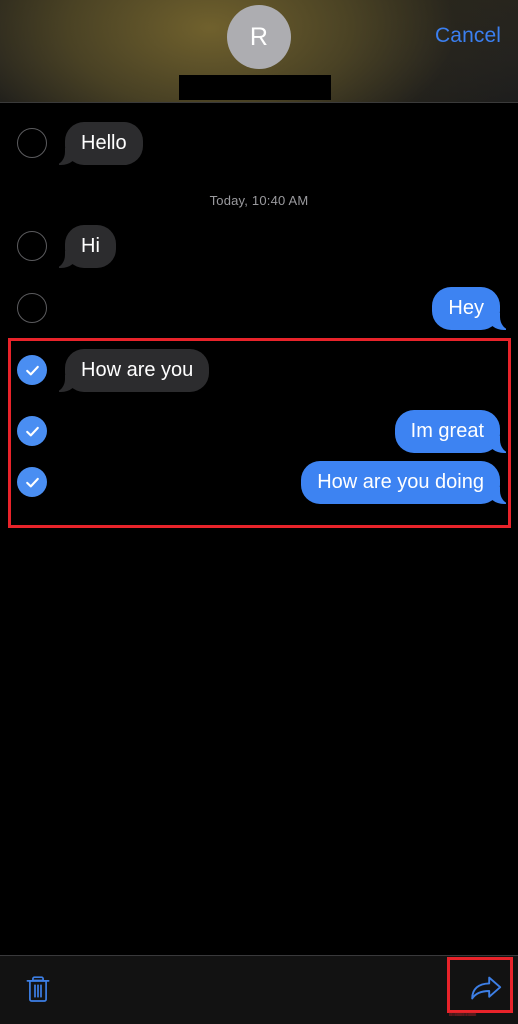 Image resolution: width=518 pixels, height=1024 pixels. Describe the element at coordinates (288, 308) in the screenshot. I see `bubble-container: Hey` at that location.